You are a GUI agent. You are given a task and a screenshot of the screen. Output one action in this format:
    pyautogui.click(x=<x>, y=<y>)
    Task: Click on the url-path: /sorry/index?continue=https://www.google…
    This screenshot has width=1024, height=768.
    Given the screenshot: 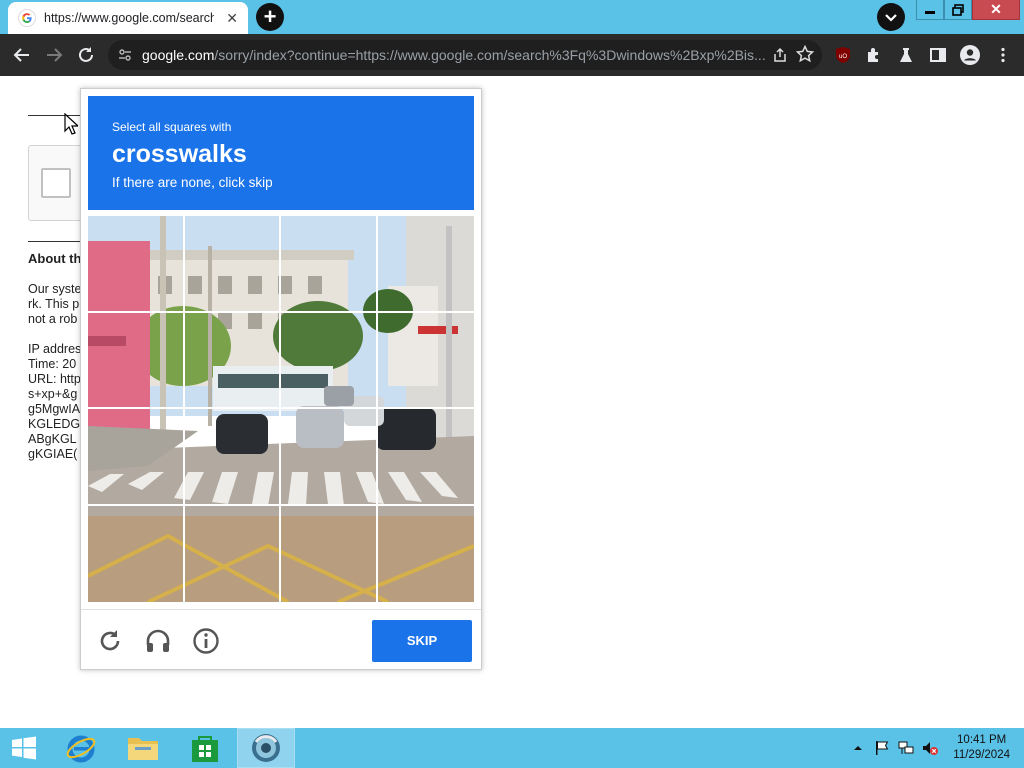 What is the action you would take?
    pyautogui.click(x=490, y=55)
    